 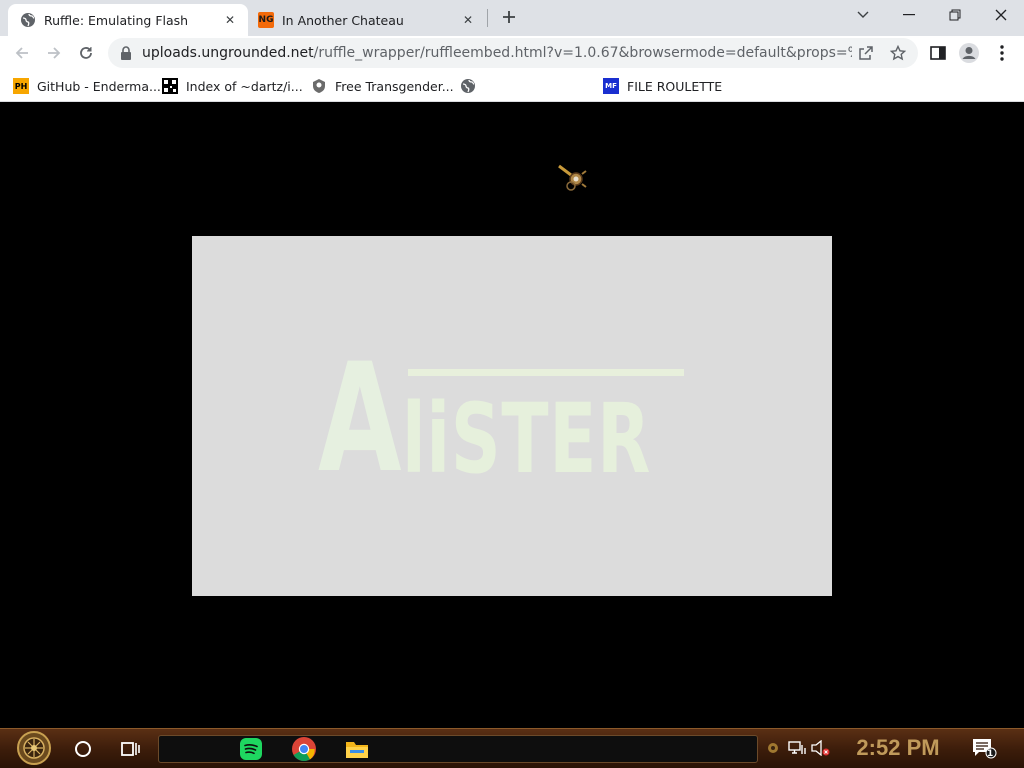 I want to click on bookmark-file-roulette: MF FILE ROULETTE, so click(x=662, y=86).